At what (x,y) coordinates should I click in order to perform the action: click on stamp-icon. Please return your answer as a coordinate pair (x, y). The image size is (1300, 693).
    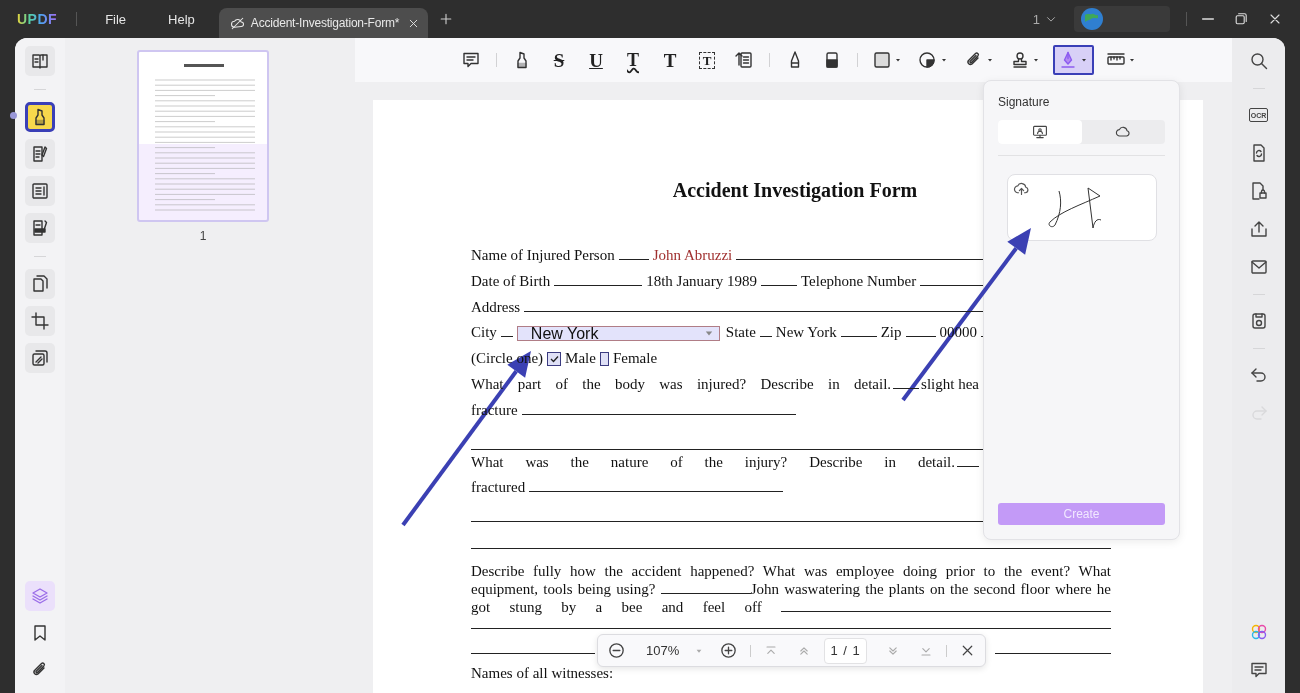
    Looking at the image, I should click on (1020, 60).